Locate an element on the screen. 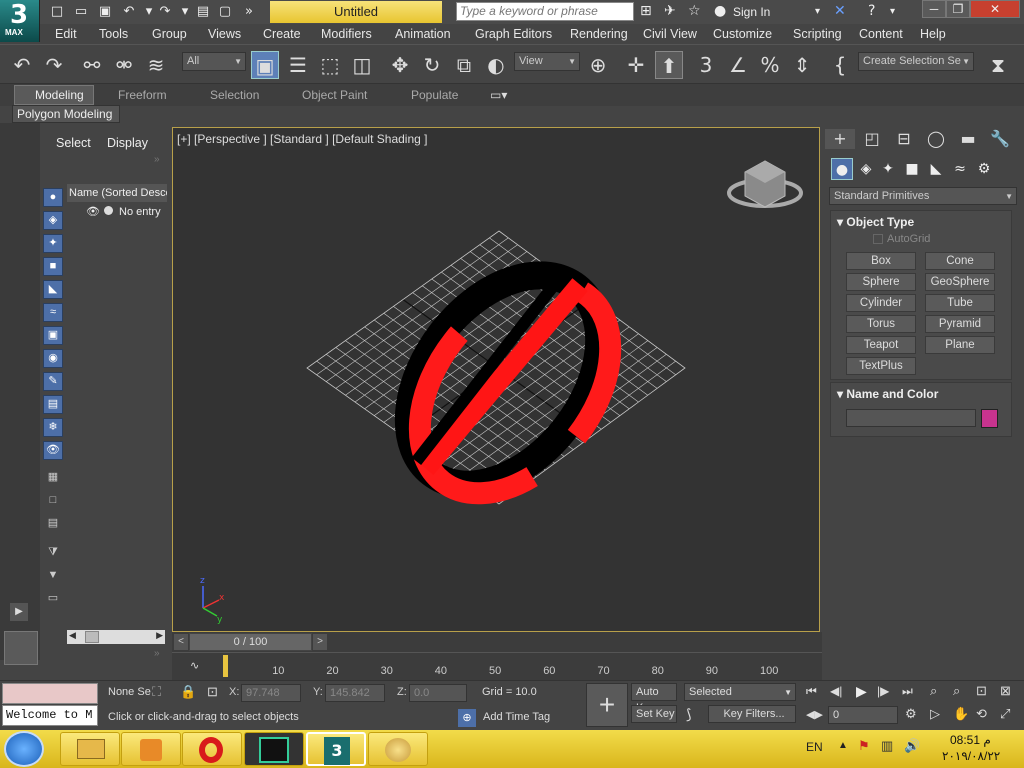  tray-expand-icon: ▲ is located at coordinates (843, 745).